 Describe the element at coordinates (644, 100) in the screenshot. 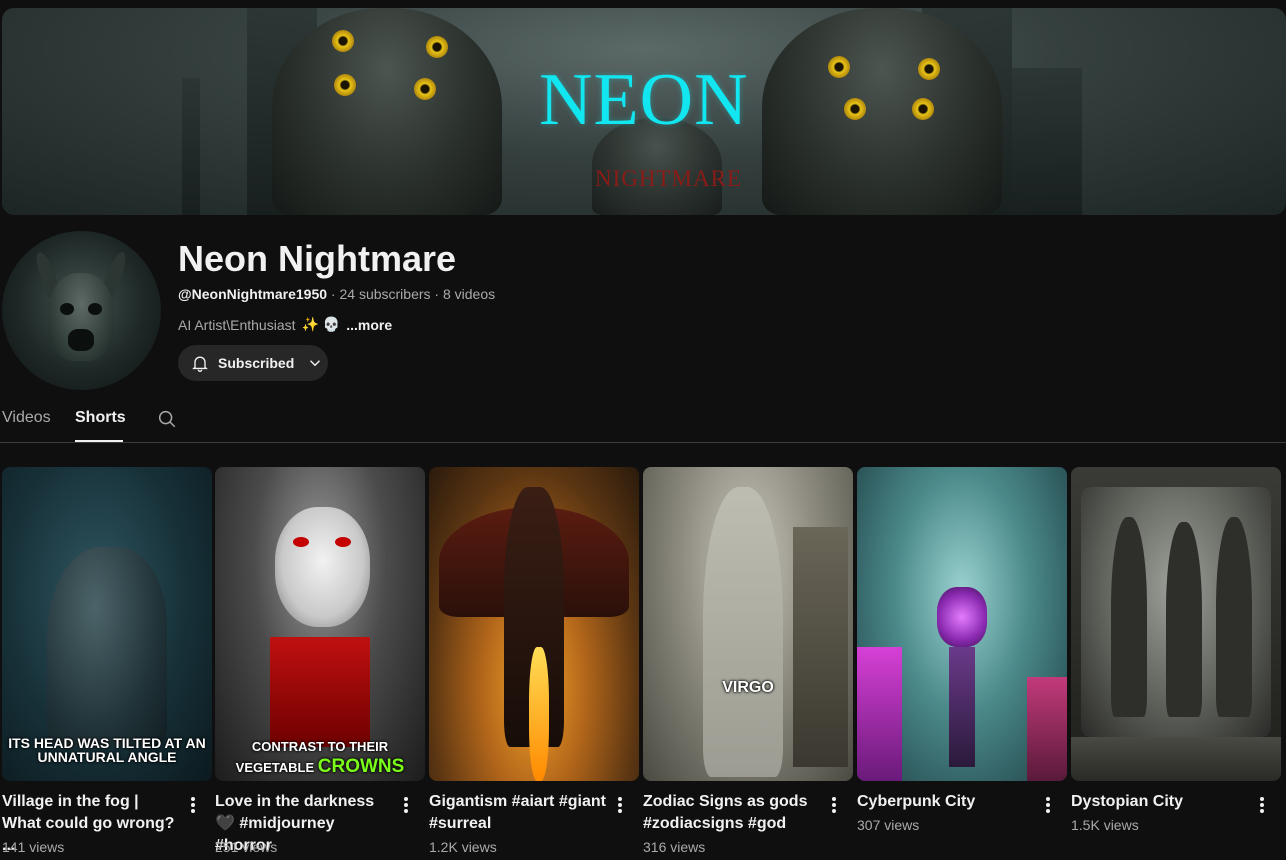

I see `banner-title: NEON` at that location.